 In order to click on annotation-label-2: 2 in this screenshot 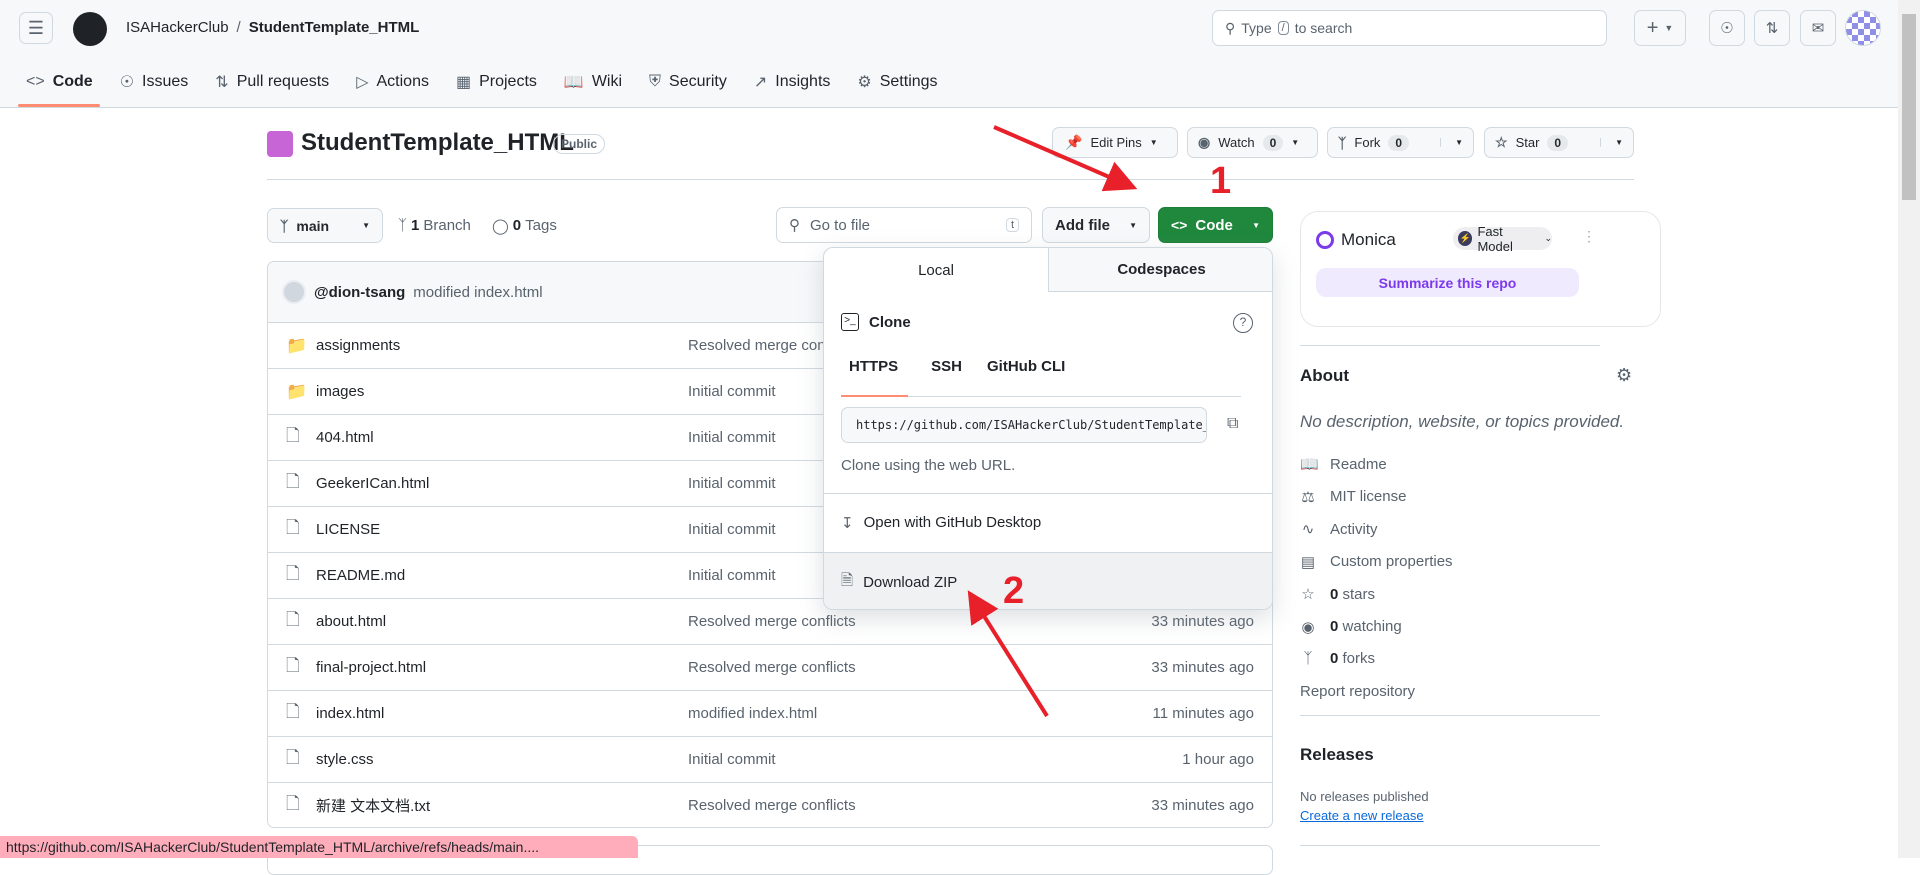, I will do `click(1013, 591)`.